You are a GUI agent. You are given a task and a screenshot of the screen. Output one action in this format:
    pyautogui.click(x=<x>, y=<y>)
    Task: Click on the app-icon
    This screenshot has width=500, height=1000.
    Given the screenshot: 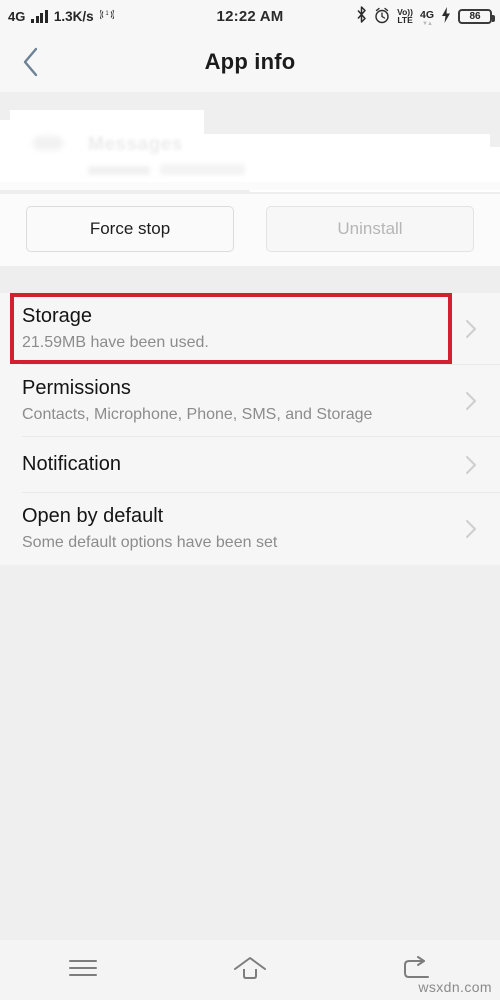 What is the action you would take?
    pyautogui.click(x=48, y=143)
    